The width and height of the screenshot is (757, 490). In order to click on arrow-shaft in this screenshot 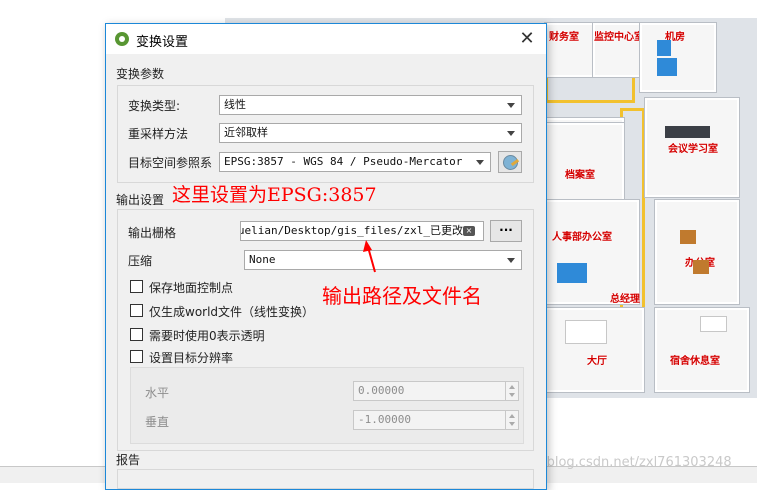, I will do `click(371, 259)`.